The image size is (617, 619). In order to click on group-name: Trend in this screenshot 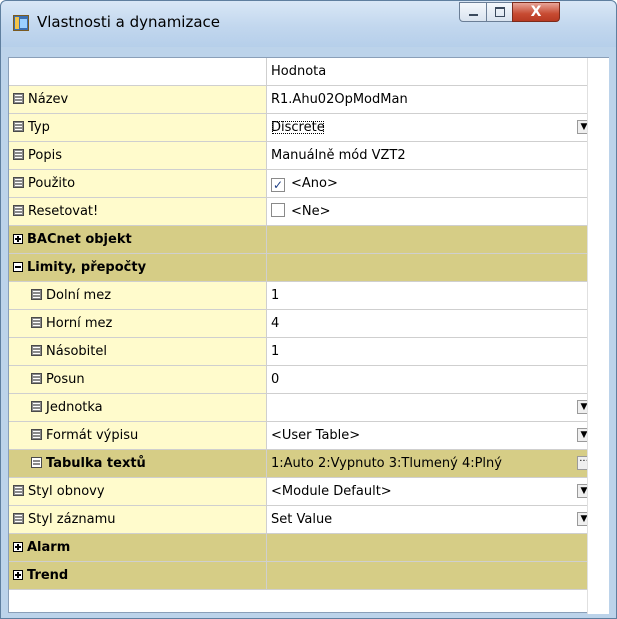, I will do `click(138, 575)`.